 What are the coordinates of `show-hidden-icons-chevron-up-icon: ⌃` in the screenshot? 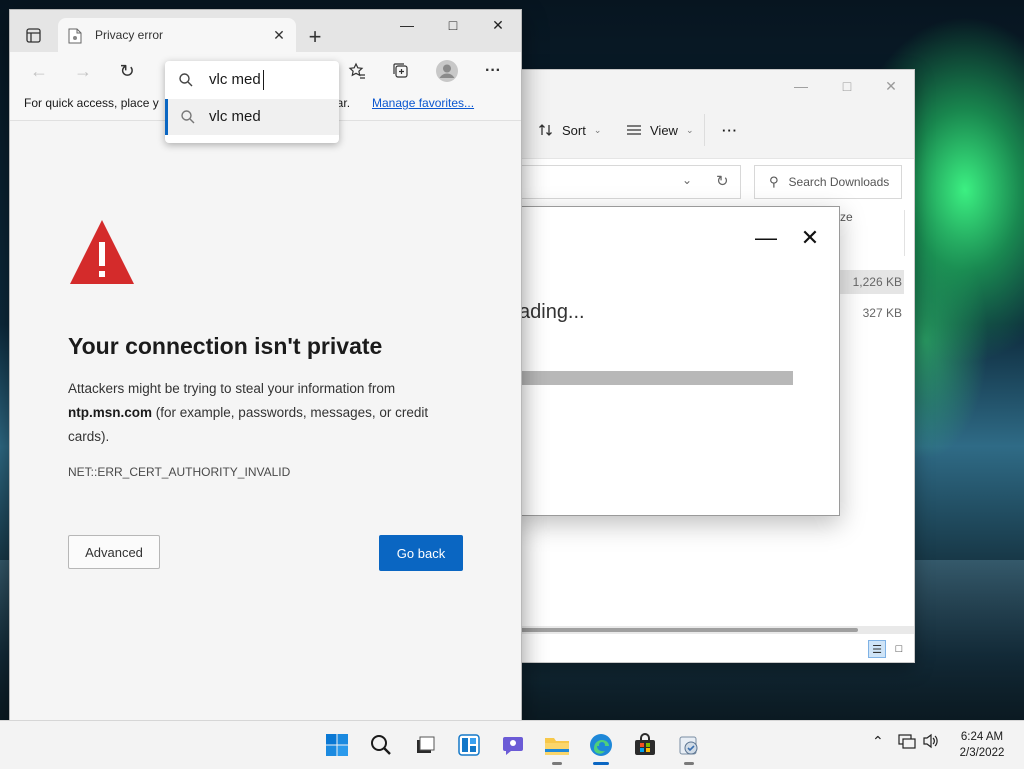 It's located at (878, 741).